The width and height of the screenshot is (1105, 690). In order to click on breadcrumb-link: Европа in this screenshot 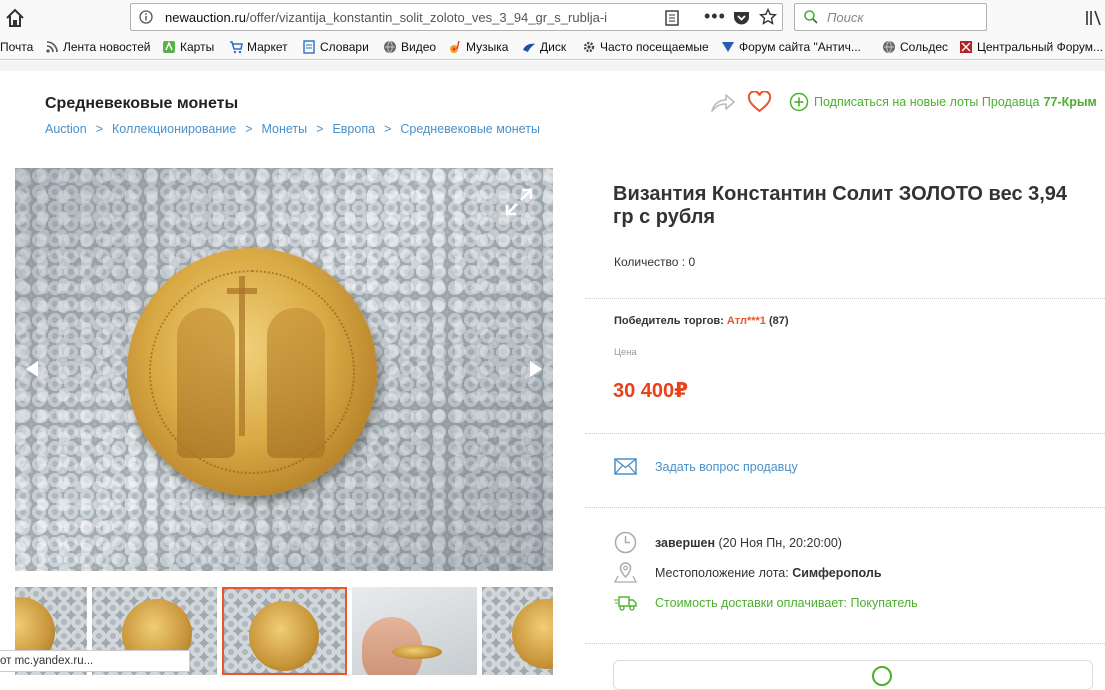, I will do `click(353, 129)`.